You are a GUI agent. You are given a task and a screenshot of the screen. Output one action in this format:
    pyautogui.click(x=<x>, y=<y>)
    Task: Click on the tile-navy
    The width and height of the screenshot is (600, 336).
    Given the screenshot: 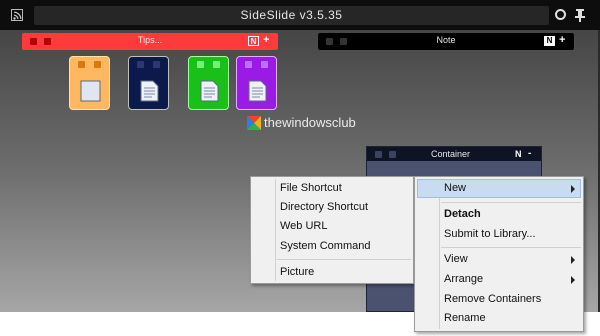 What is the action you would take?
    pyautogui.click(x=148, y=83)
    